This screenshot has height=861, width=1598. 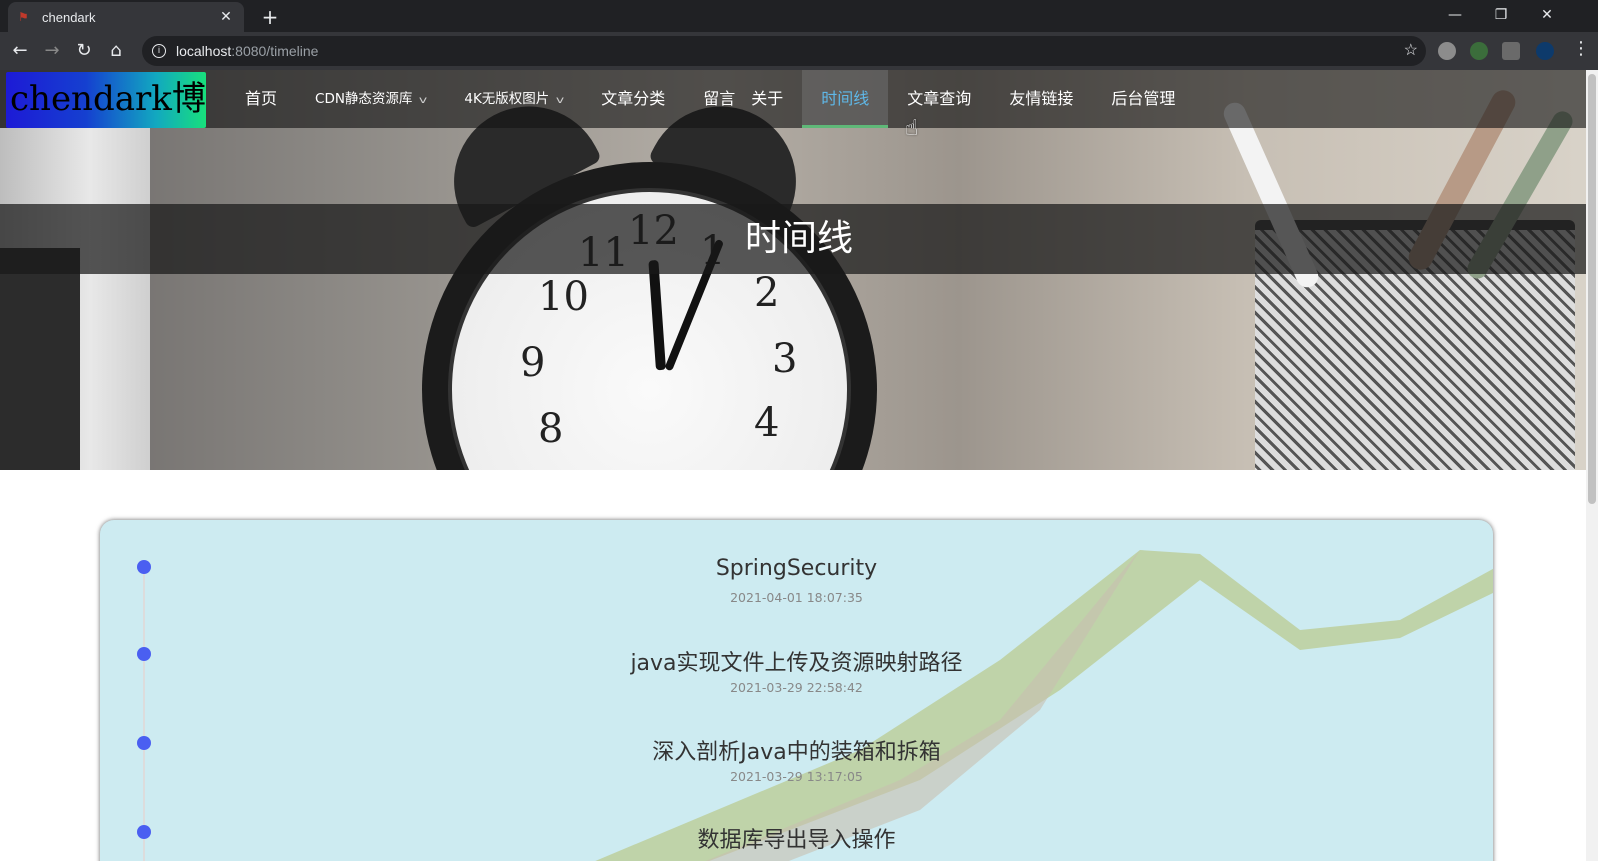 I want to click on url-host: localhost, so click(x=204, y=51).